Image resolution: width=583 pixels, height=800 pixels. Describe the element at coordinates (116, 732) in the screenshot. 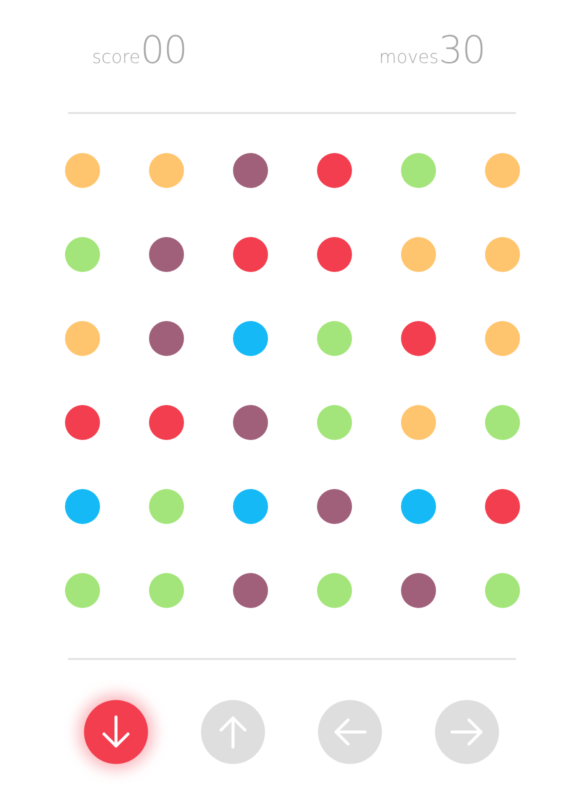

I see `direction-button` at that location.